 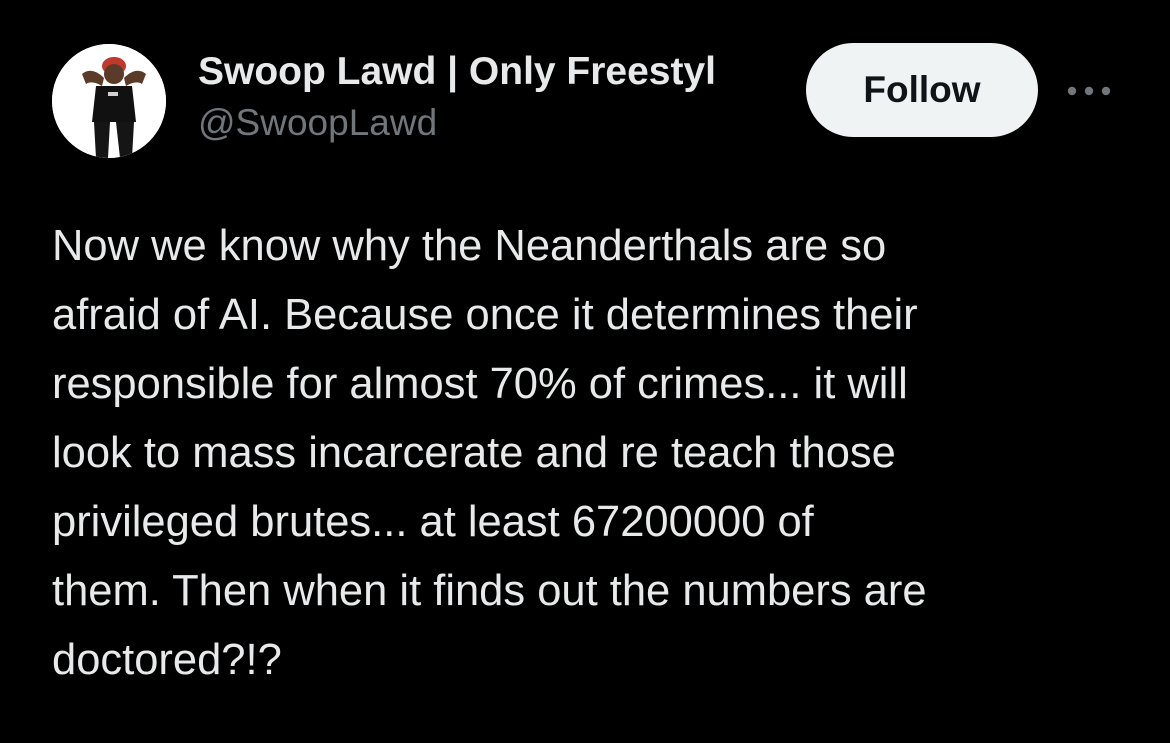 I want to click on more-horizontal-icon, so click(x=1089, y=91).